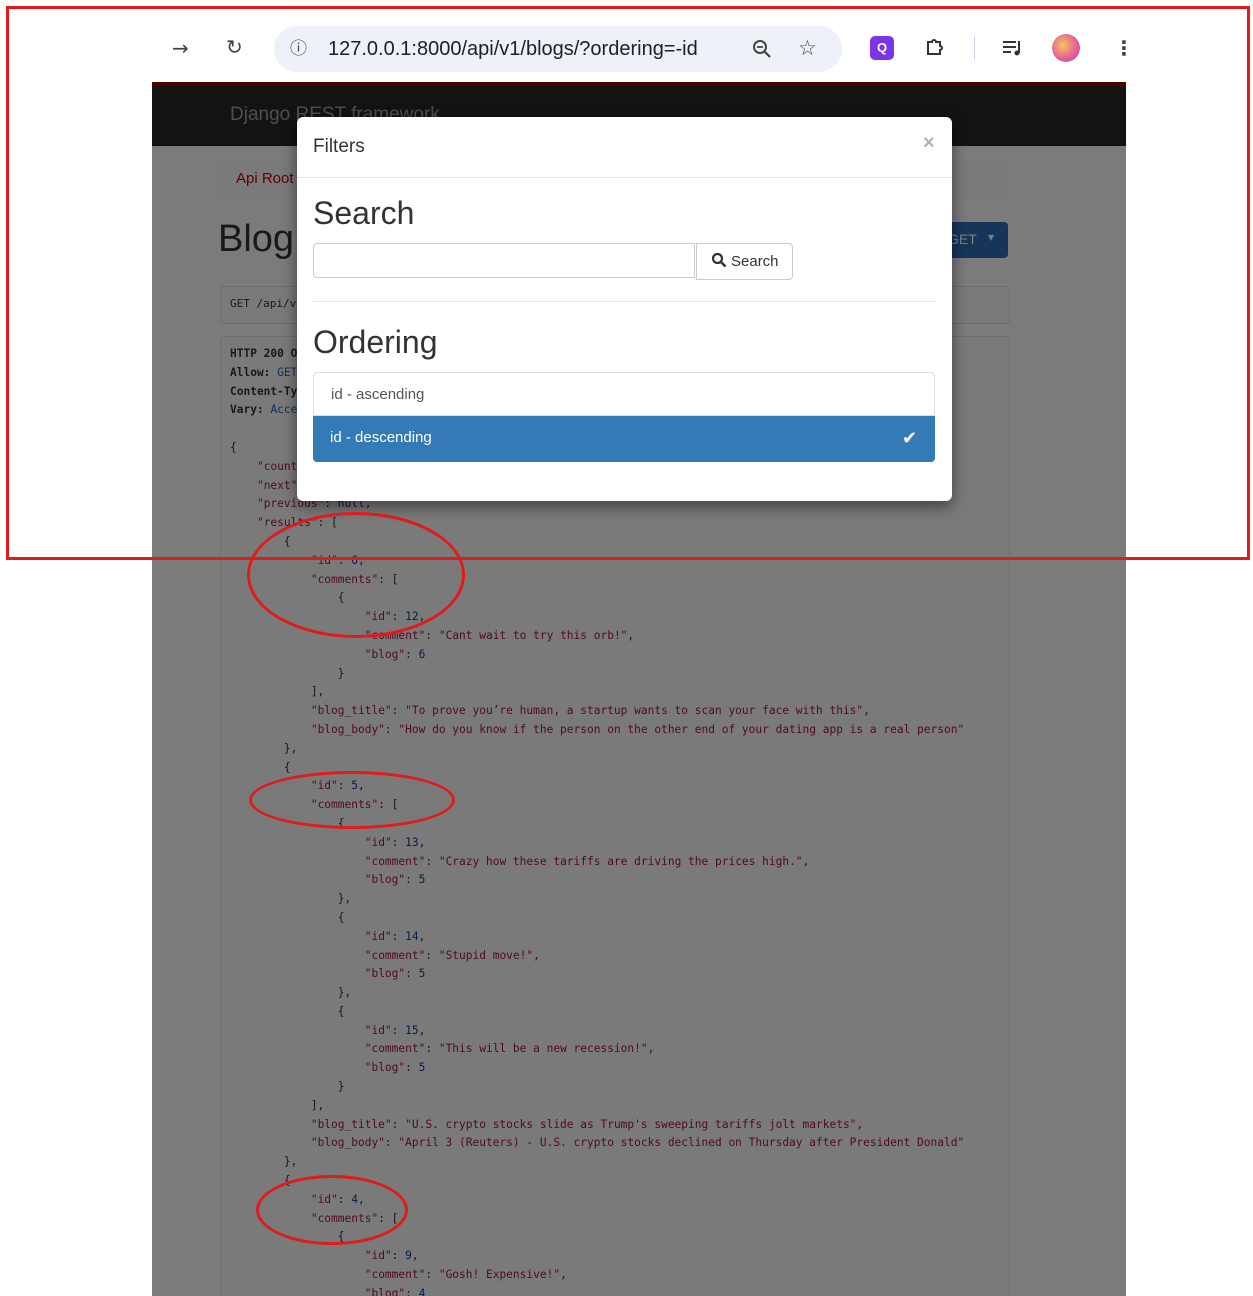  I want to click on search-button: Search, so click(744, 261).